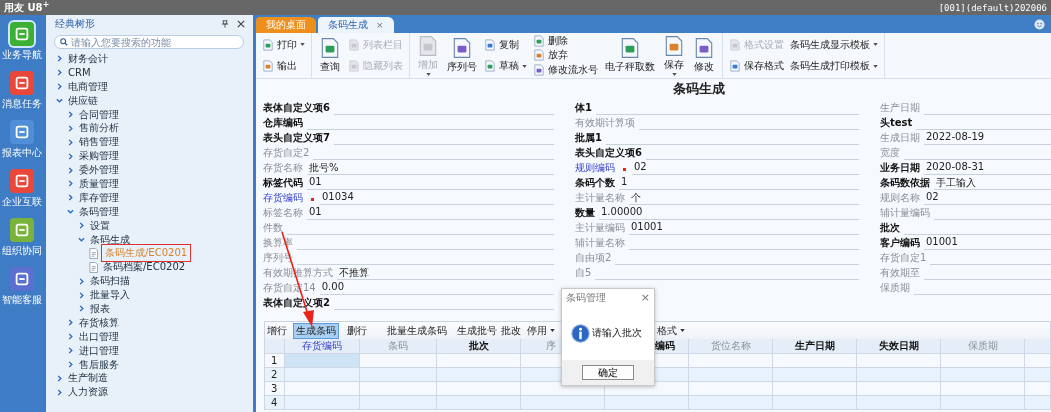 The image size is (1051, 412). I want to click on close-tab-button: ×, so click(380, 25).